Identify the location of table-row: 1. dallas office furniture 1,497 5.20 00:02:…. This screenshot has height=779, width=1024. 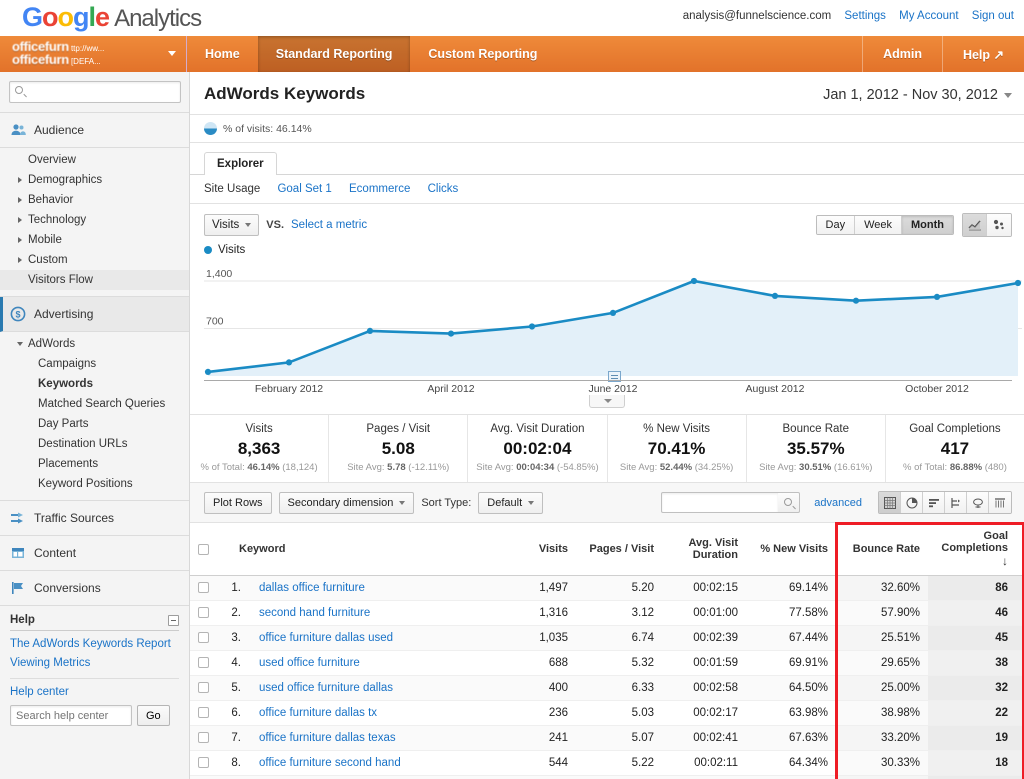
(607, 588).